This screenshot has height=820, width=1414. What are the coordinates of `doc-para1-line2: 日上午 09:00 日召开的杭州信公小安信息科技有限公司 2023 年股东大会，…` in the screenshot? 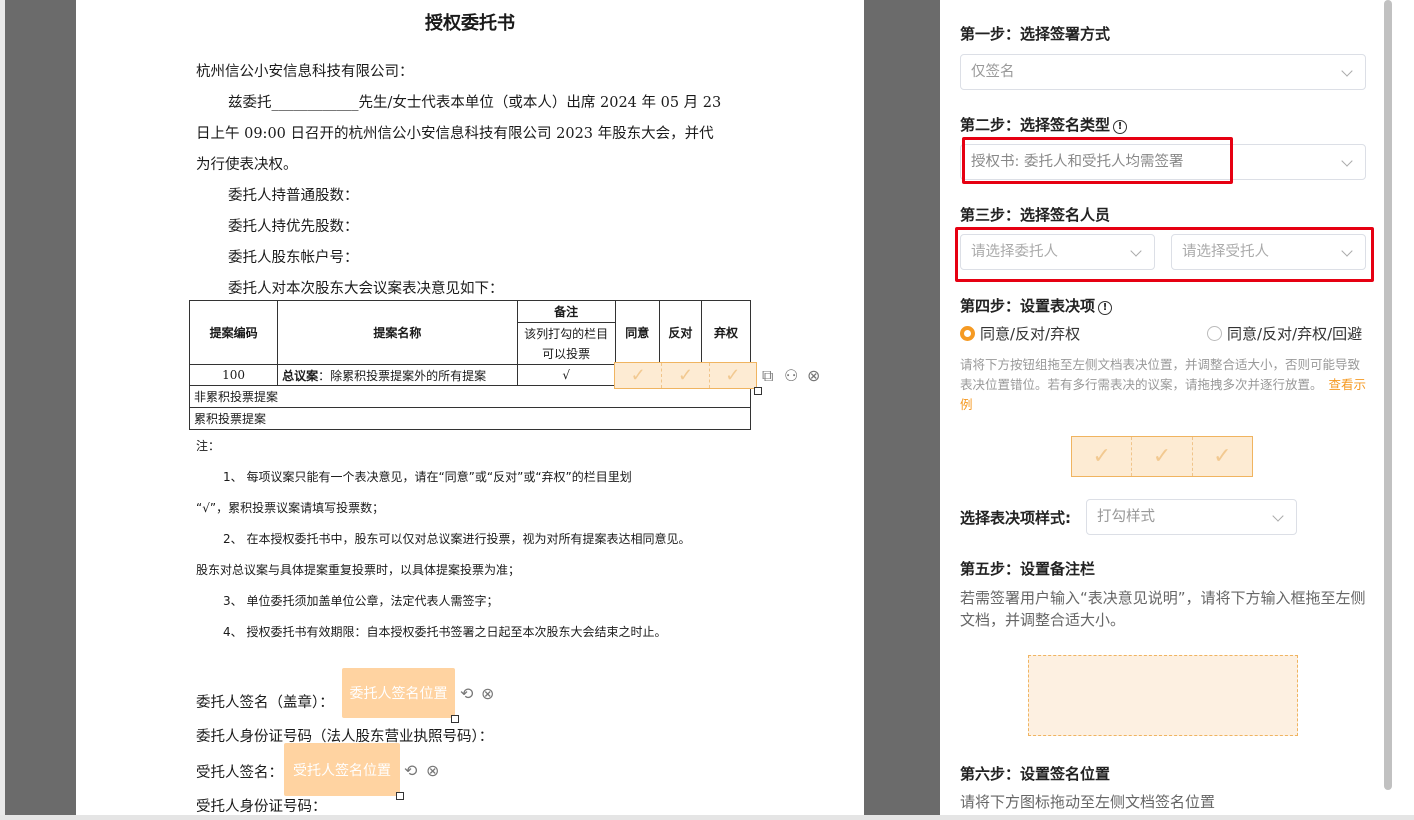 It's located at (455, 134).